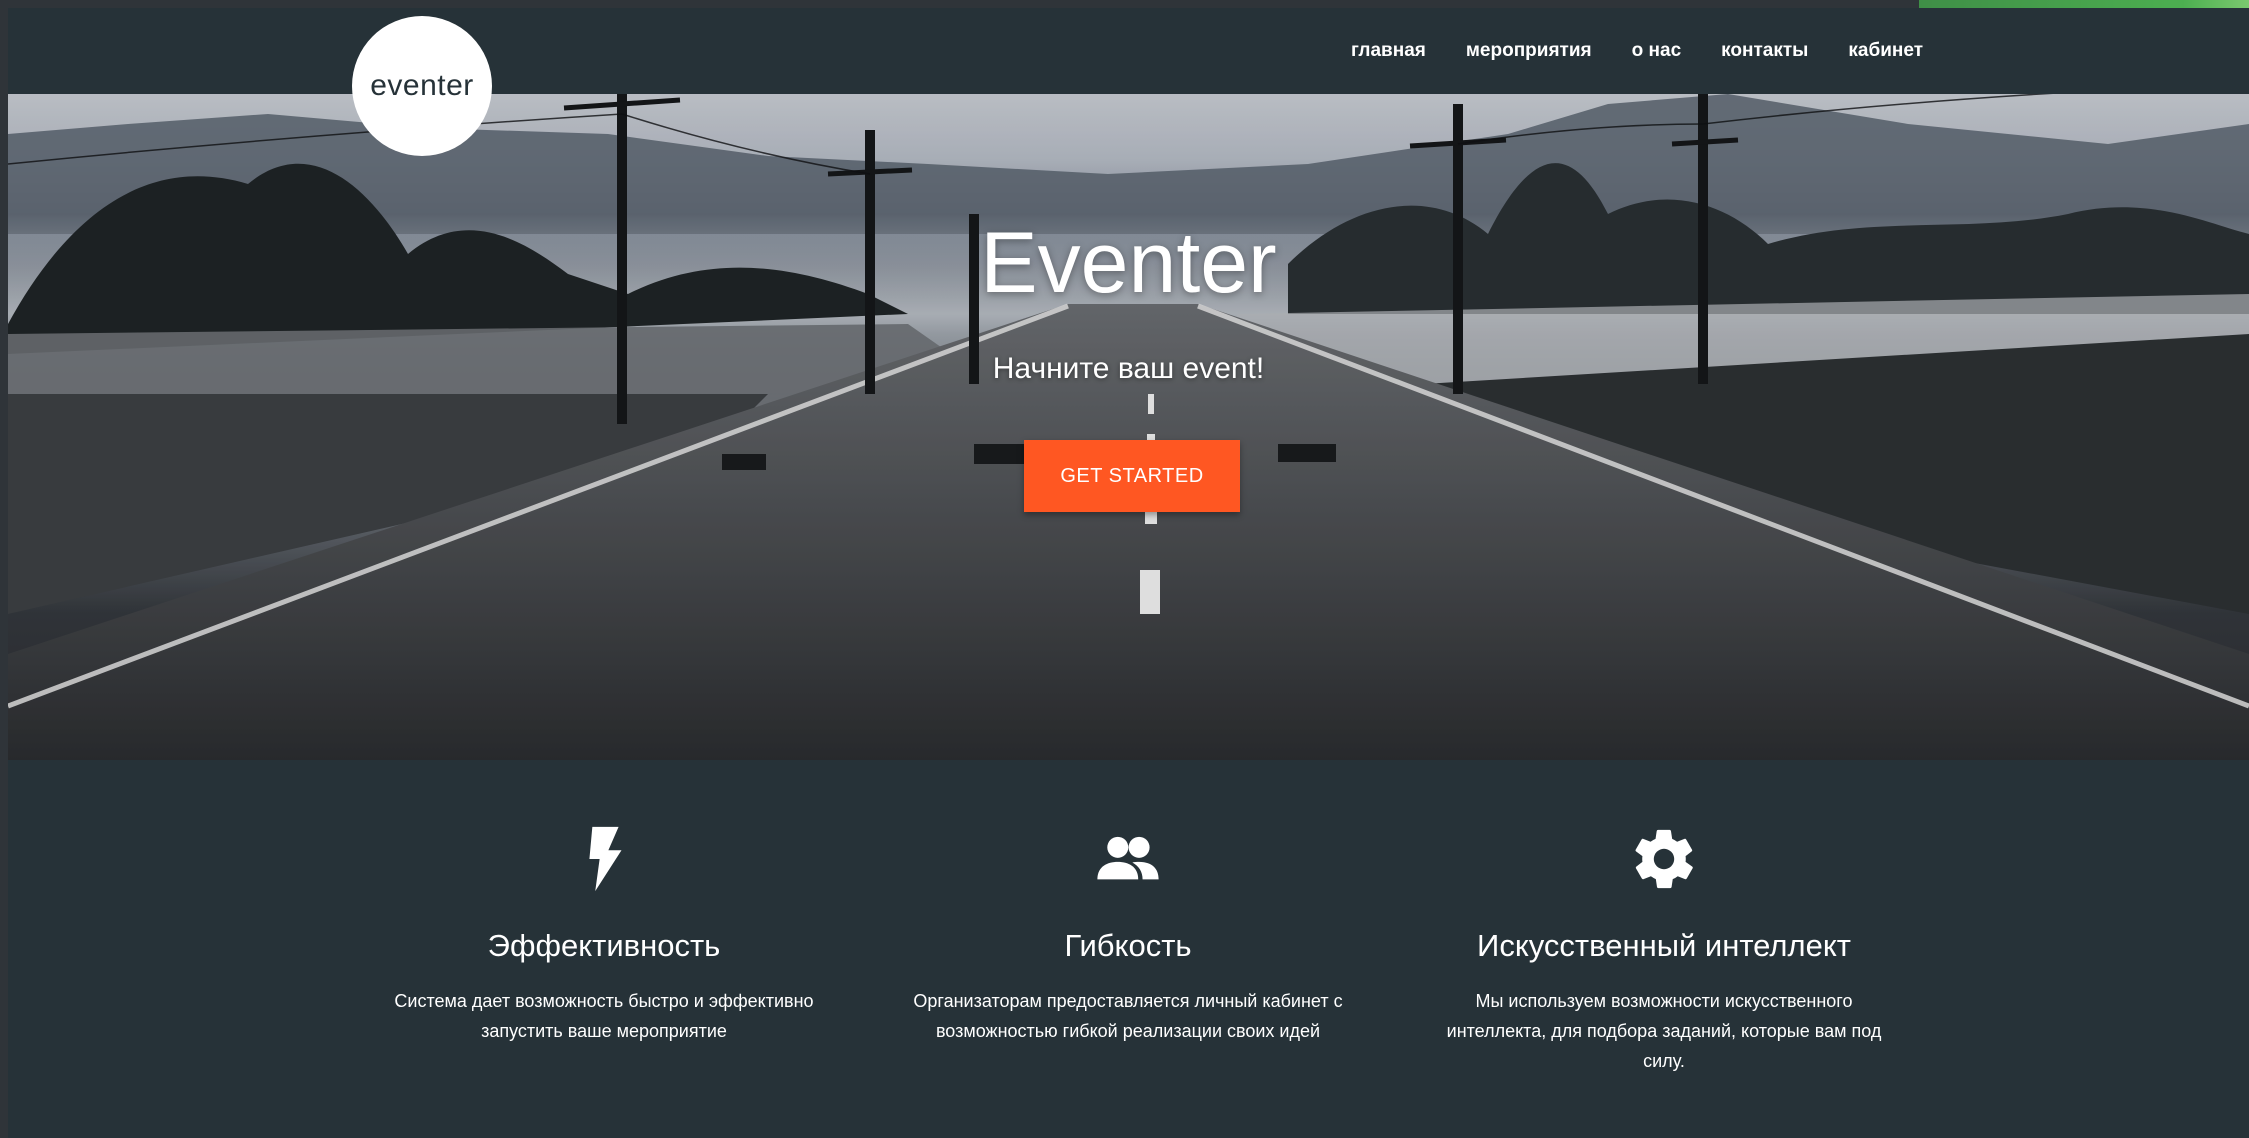 This screenshot has height=1138, width=2249. What do you see at coordinates (1664, 945) in the screenshot?
I see `feature-title: Искусственный интеллект` at bounding box center [1664, 945].